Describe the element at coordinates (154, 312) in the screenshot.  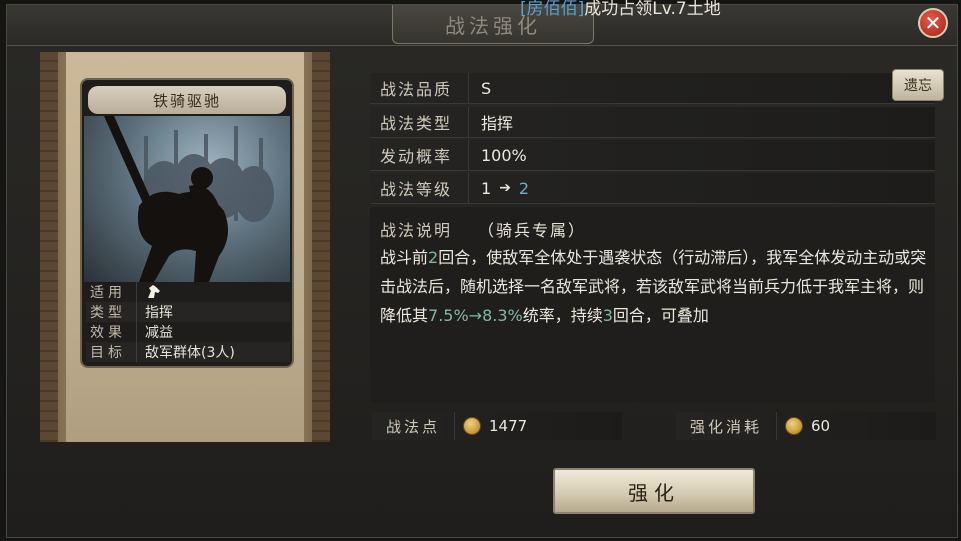
I see `skill-card-value: 指挥` at that location.